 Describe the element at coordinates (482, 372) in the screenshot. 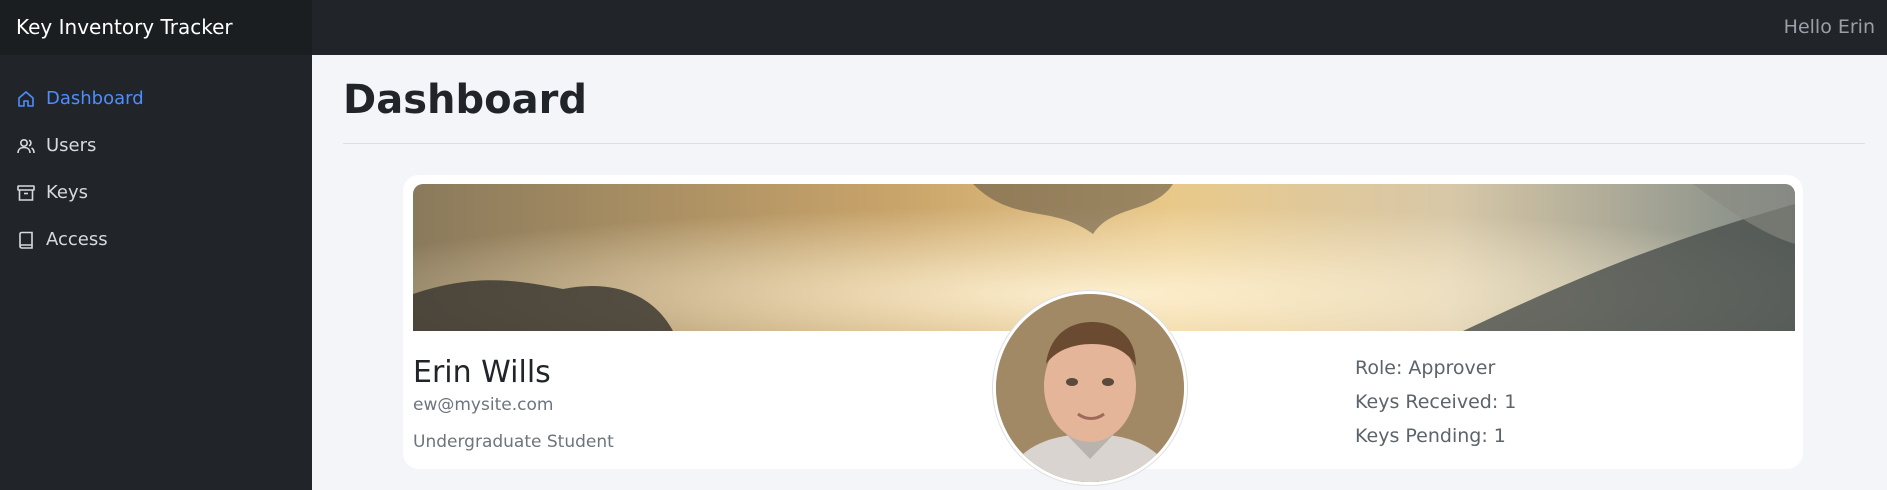

I see `profile-name: Erin Wills` at that location.